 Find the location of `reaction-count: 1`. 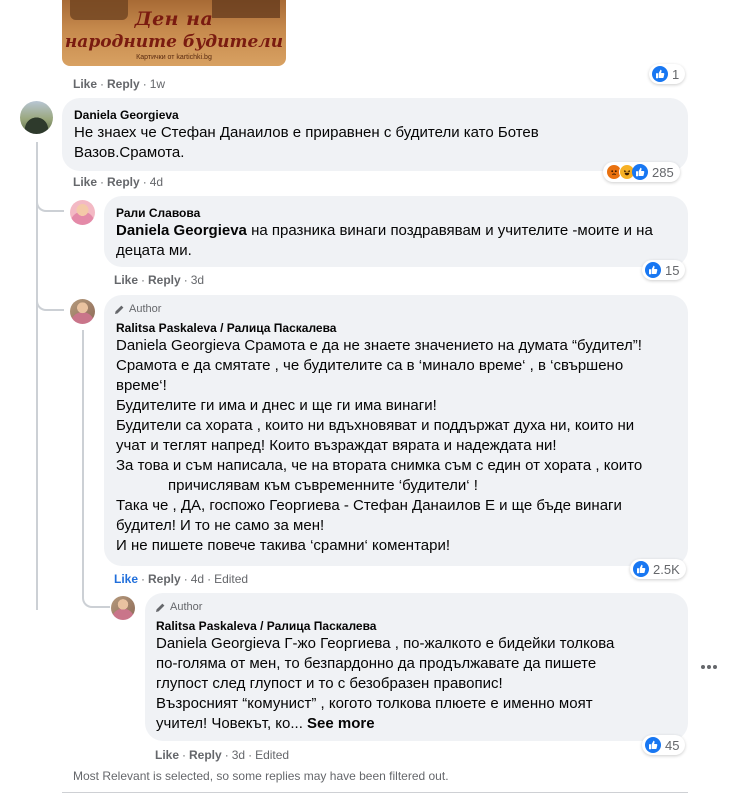

reaction-count: 1 is located at coordinates (676, 74).